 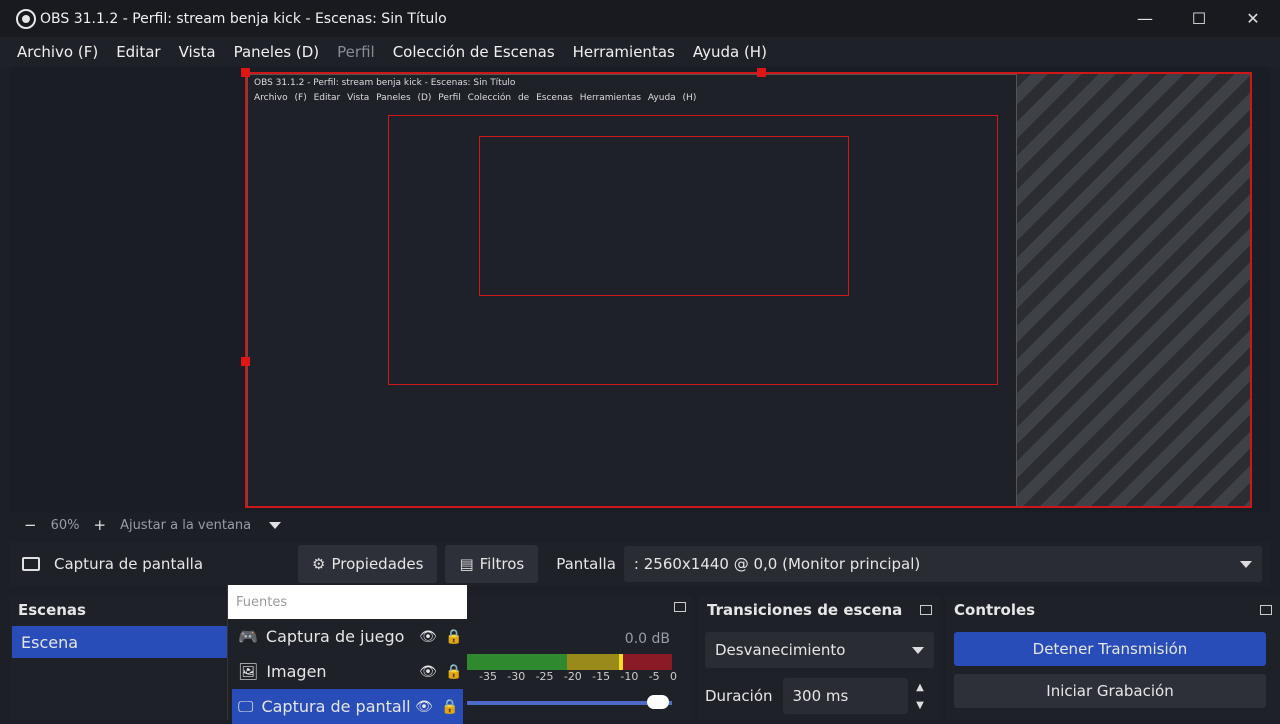 I want to click on properties-button: ⚙ Propiedades, so click(x=368, y=564).